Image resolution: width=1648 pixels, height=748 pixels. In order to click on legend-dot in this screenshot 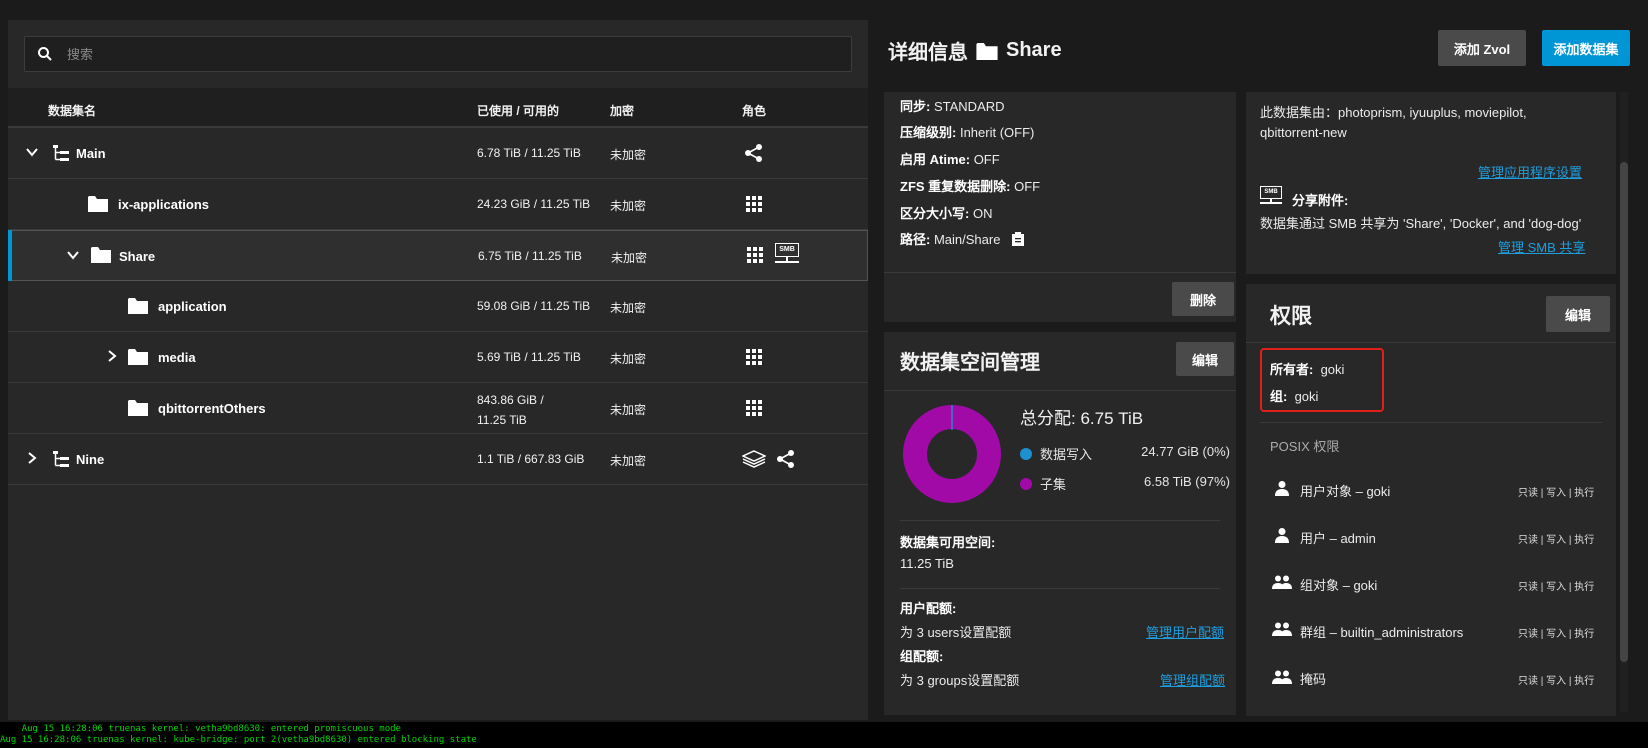, I will do `click(1026, 454)`.